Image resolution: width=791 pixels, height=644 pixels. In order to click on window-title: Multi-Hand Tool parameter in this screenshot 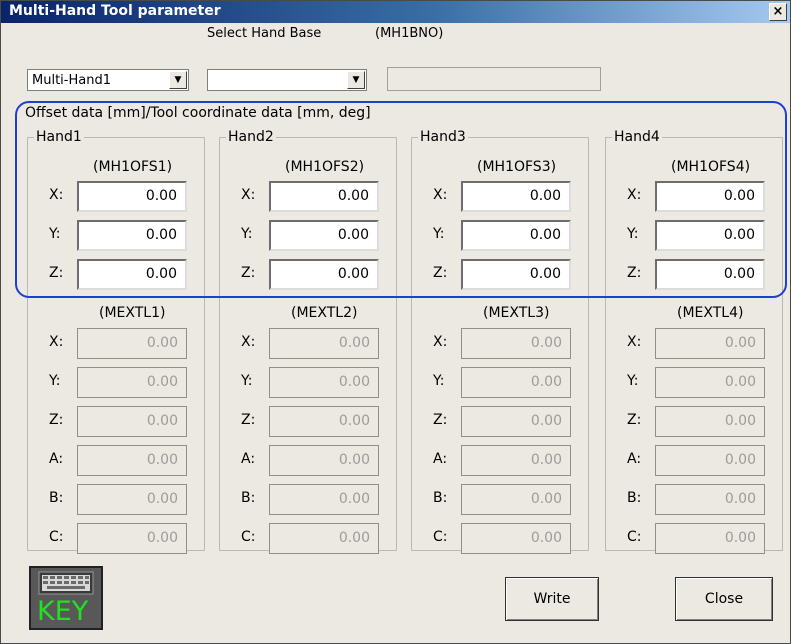, I will do `click(115, 11)`.